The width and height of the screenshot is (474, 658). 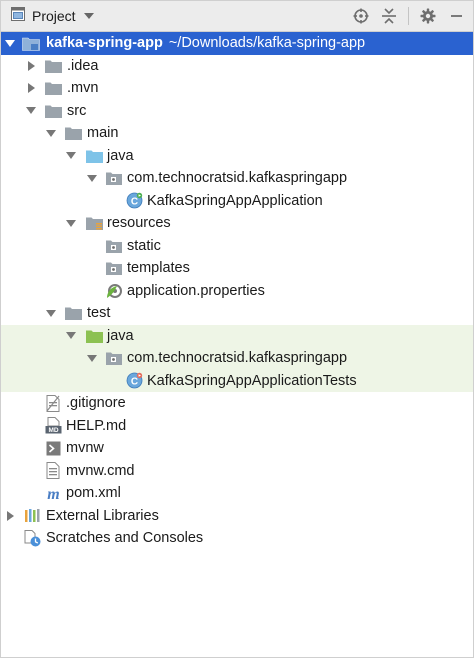 What do you see at coordinates (53, 430) in the screenshot?
I see `svg-text: MD` at bounding box center [53, 430].